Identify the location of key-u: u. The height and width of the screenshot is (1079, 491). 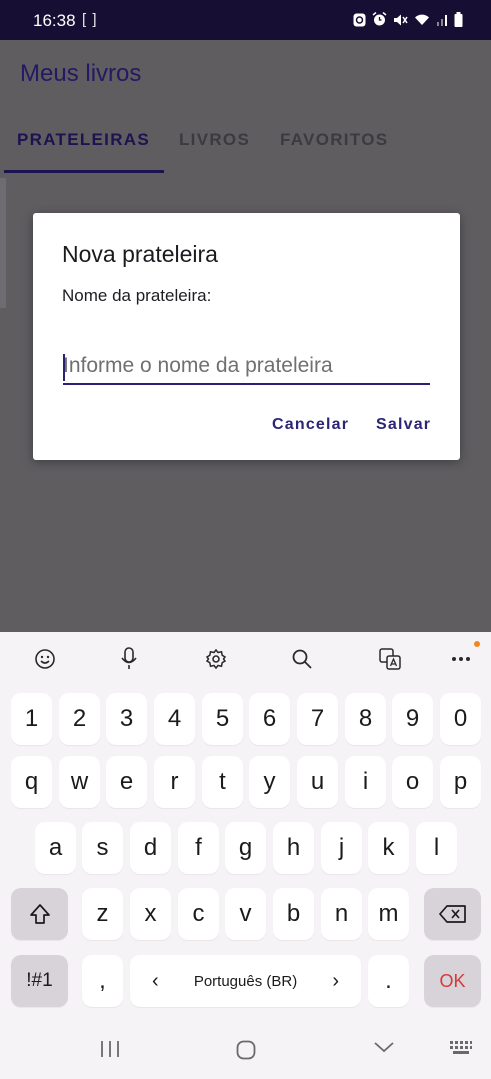
(317, 782).